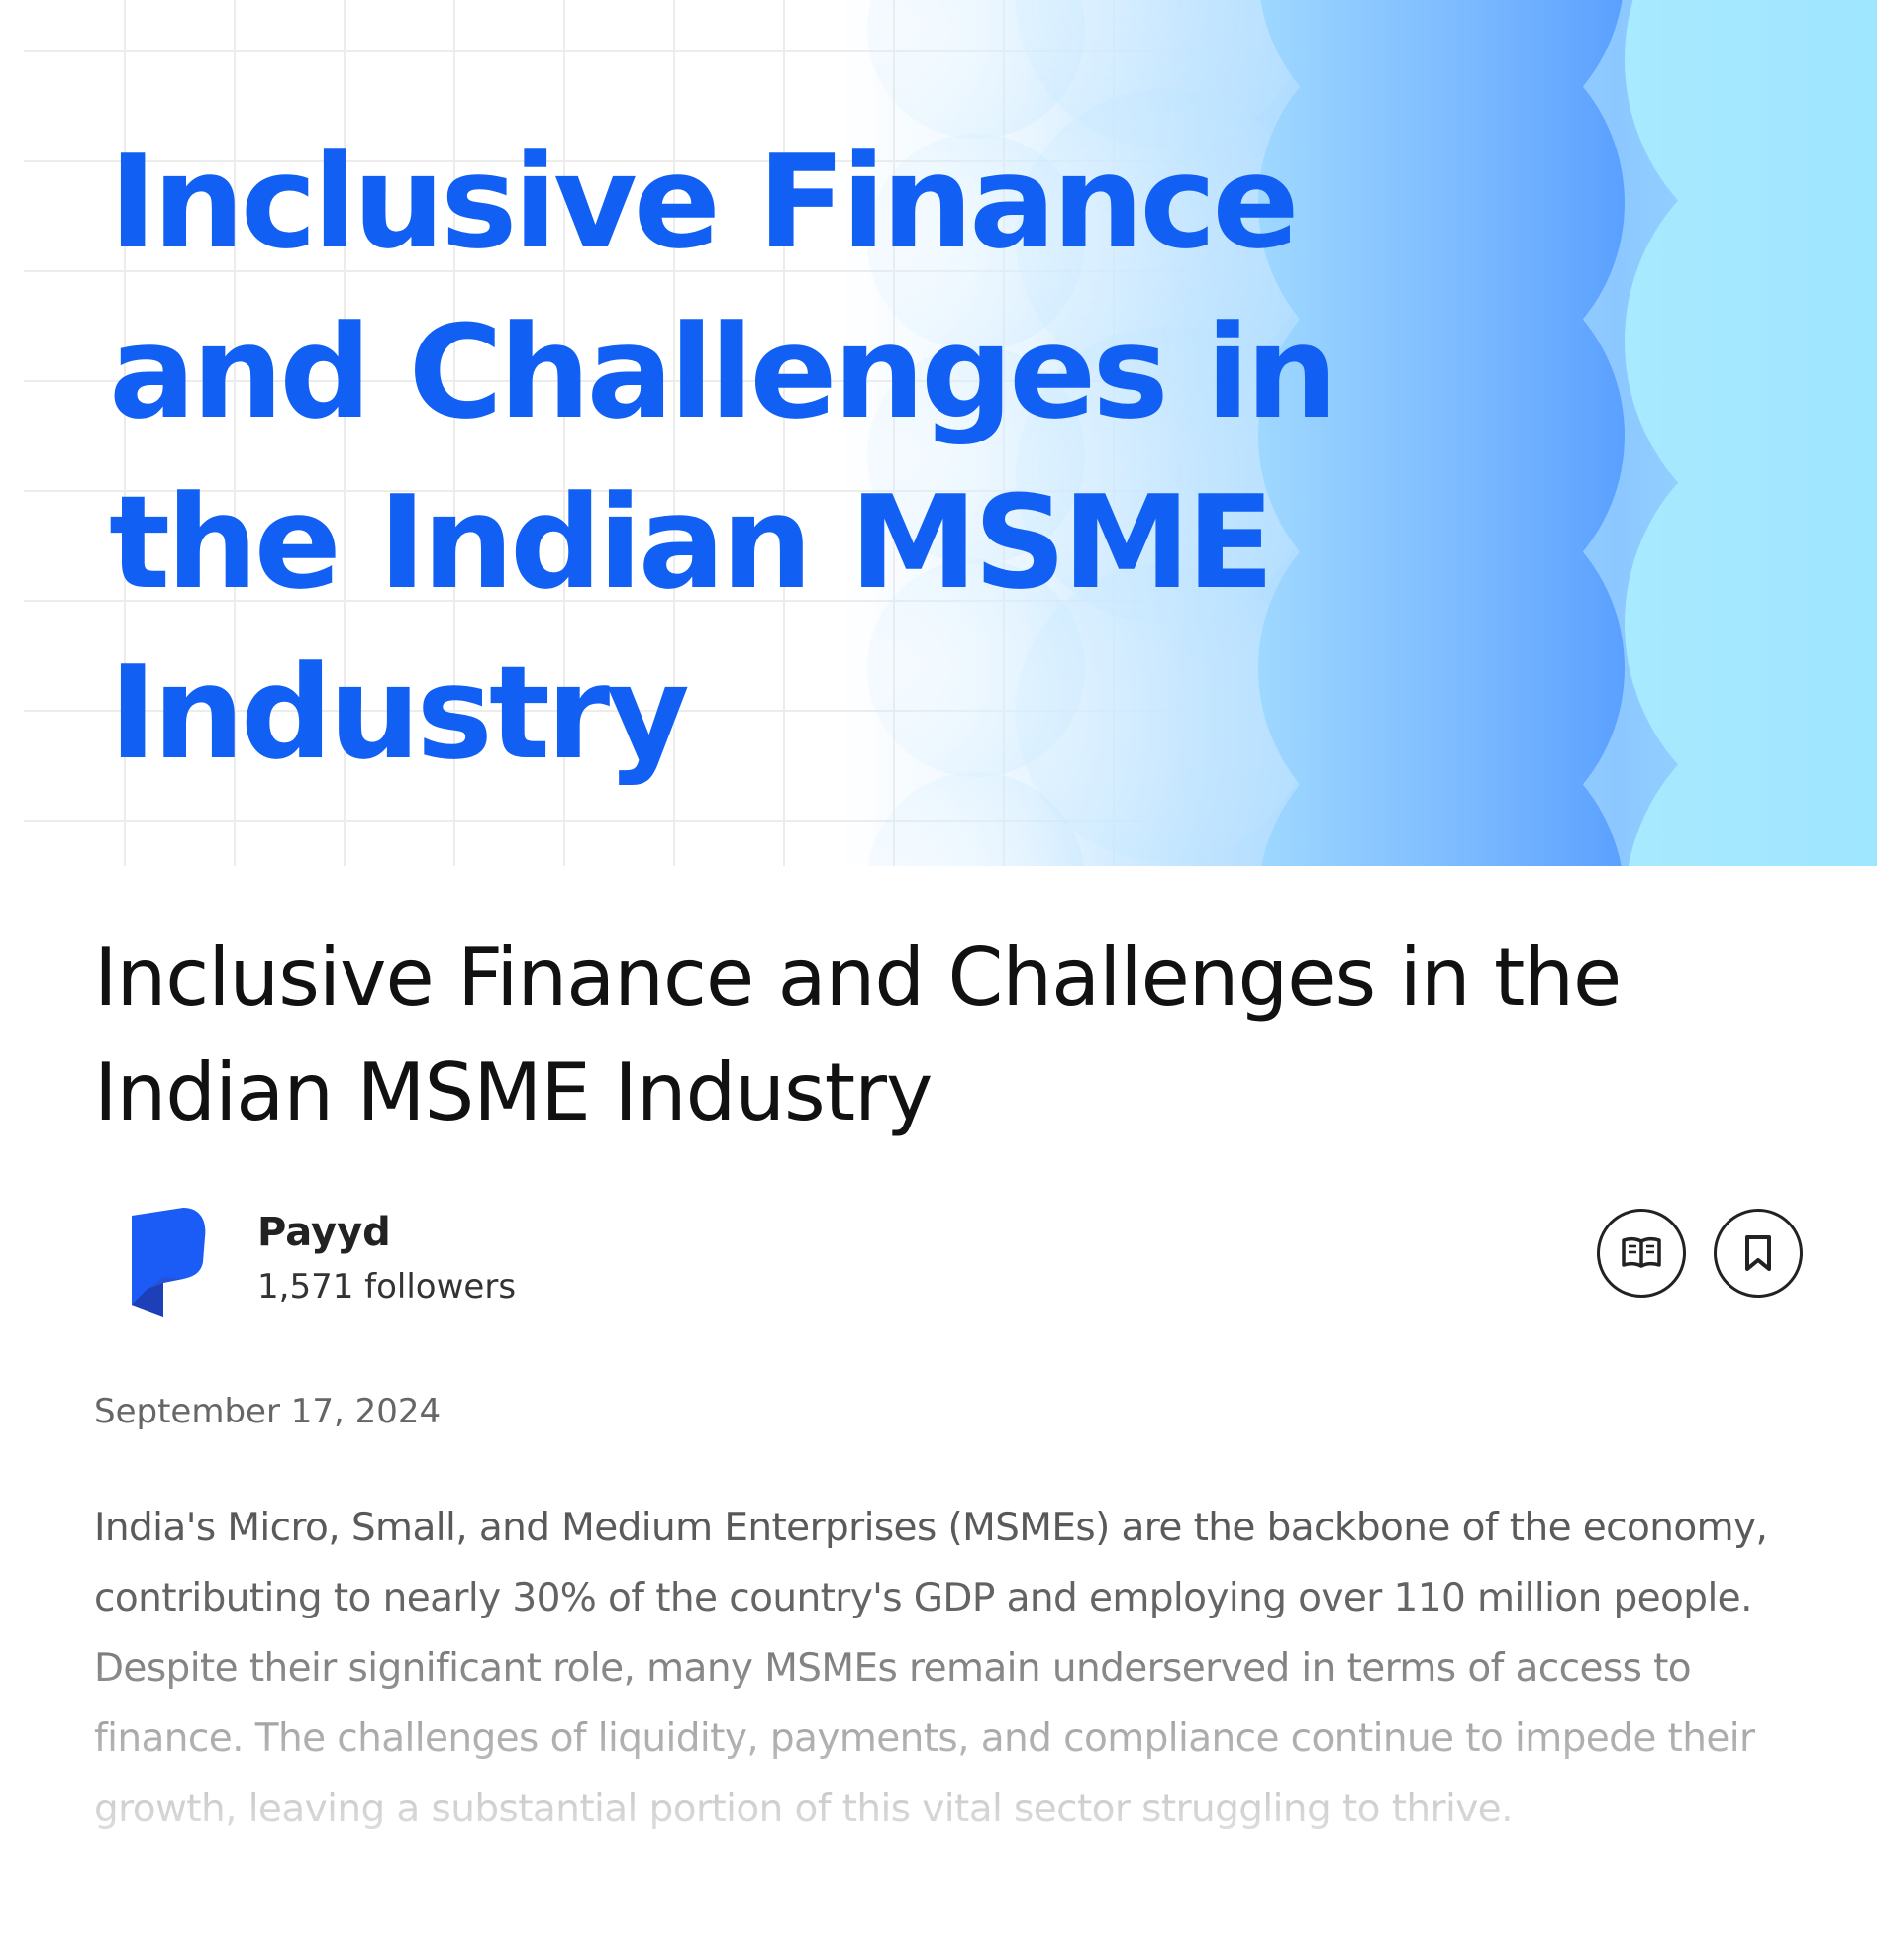 This screenshot has width=1877, height=1960. I want to click on bookmark-icon, so click(1758, 1253).